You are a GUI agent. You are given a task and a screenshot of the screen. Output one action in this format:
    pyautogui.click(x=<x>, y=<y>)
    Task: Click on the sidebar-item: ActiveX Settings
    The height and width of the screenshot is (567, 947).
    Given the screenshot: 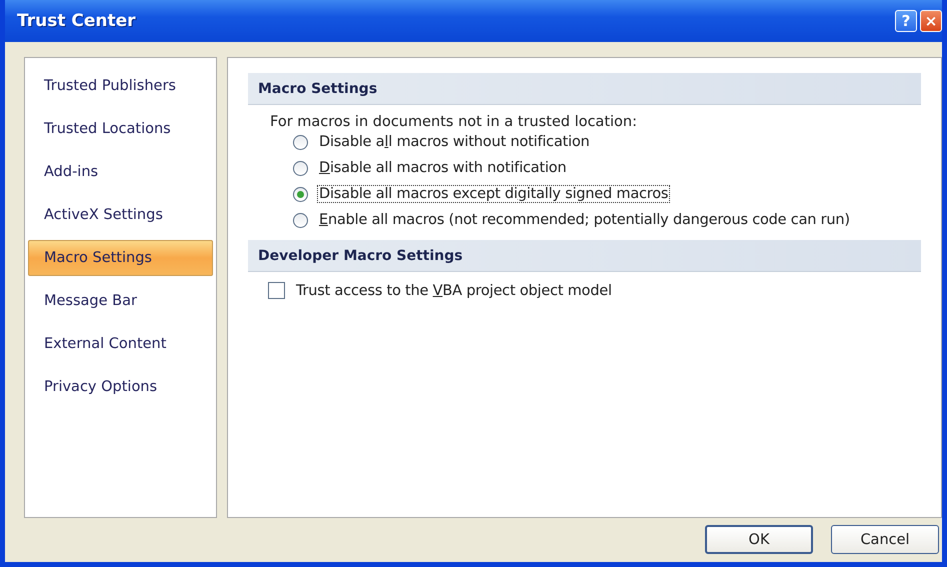 What is the action you would take?
    pyautogui.click(x=120, y=215)
    